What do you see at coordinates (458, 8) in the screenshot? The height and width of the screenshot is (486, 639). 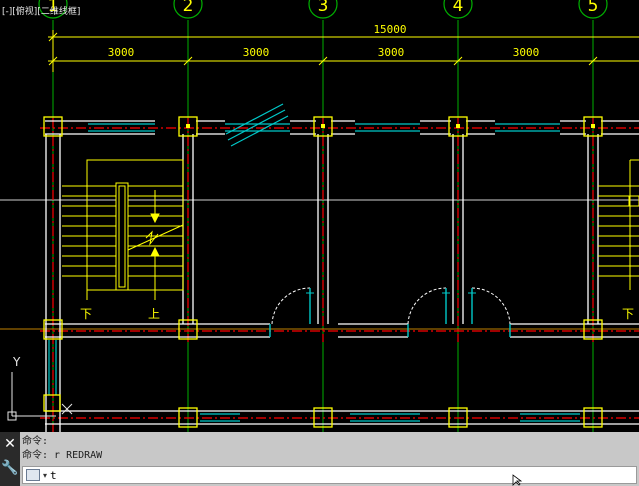 I see `grid-bubble-label: 4` at bounding box center [458, 8].